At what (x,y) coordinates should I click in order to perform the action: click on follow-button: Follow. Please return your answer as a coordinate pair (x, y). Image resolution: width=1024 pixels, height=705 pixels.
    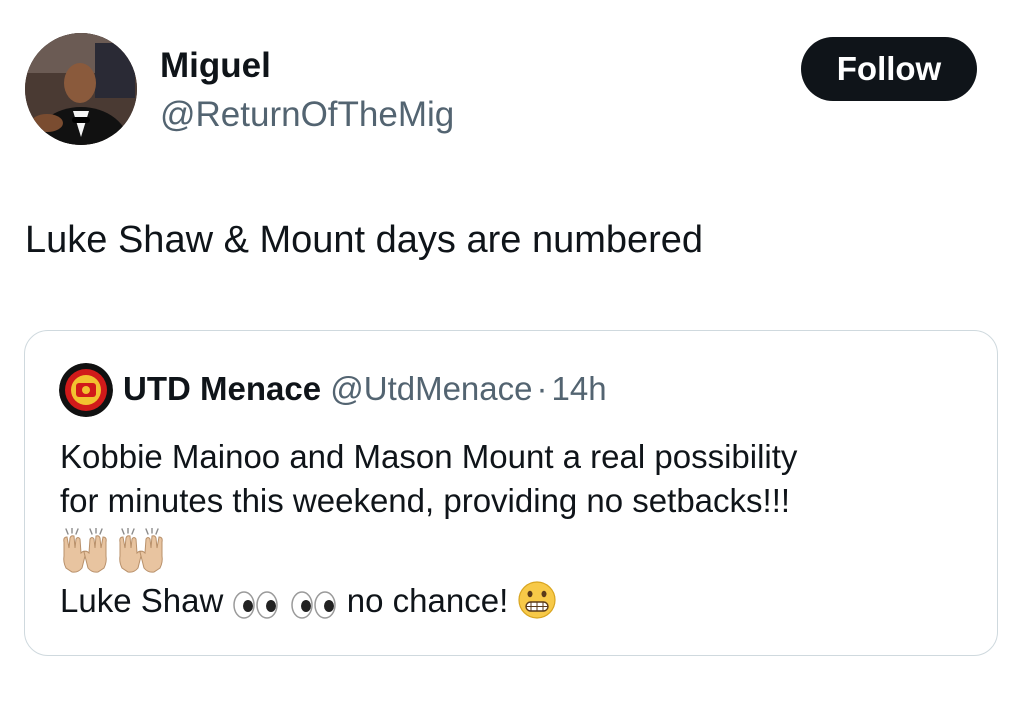
    Looking at the image, I should click on (889, 69).